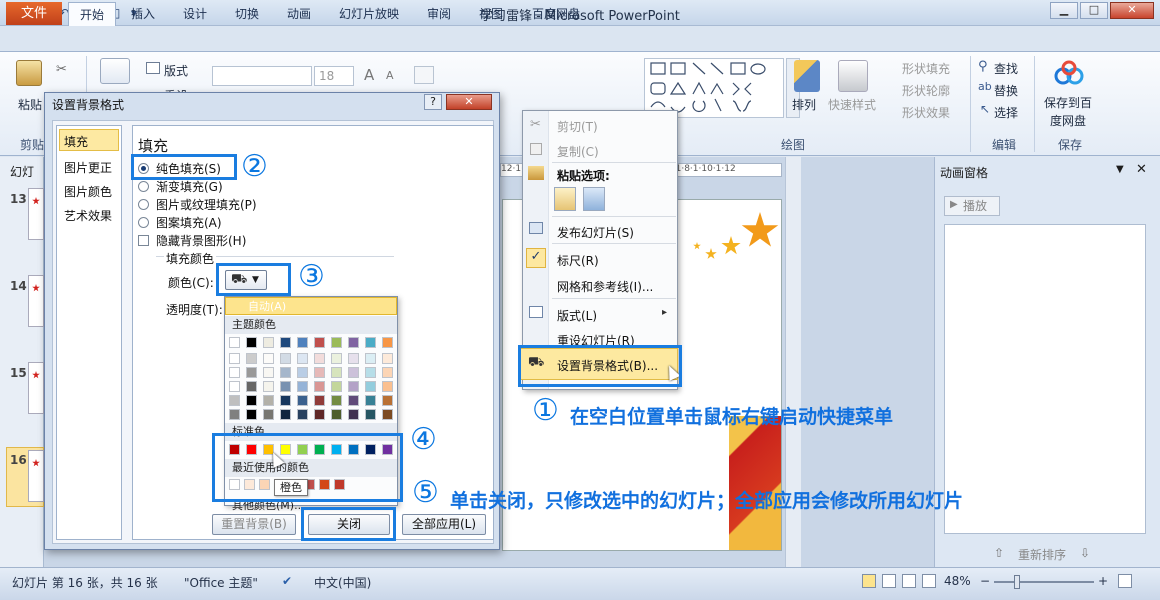  What do you see at coordinates (88, 191) in the screenshot?
I see `nav-picture-color: 图片颜色` at bounding box center [88, 191].